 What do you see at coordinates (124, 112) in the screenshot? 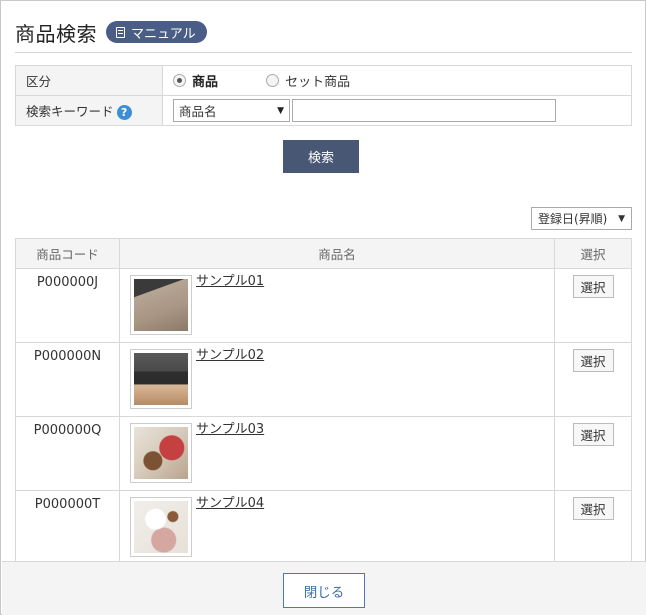
I see `help-icon: ?` at bounding box center [124, 112].